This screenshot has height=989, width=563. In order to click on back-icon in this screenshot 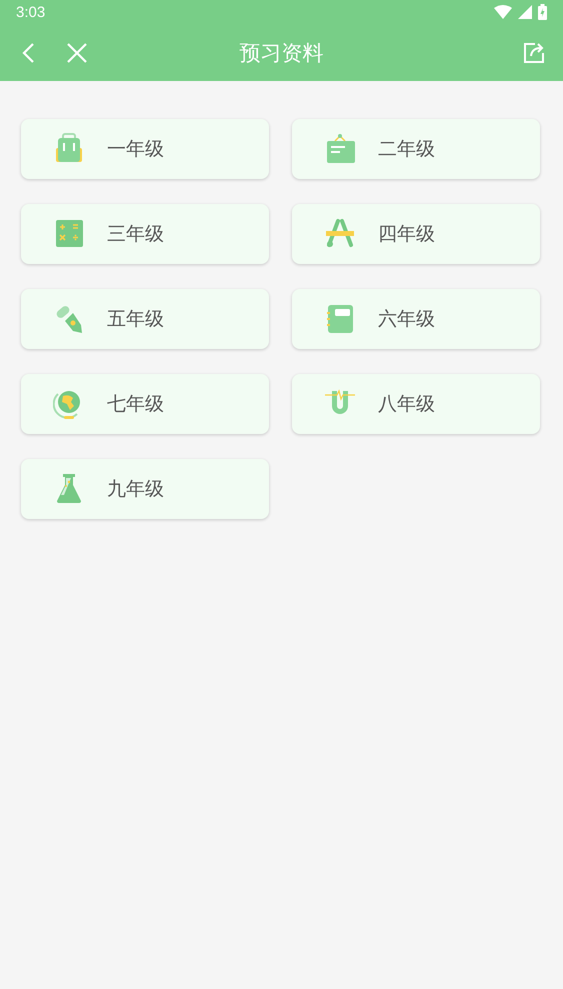, I will do `click(29, 53)`.